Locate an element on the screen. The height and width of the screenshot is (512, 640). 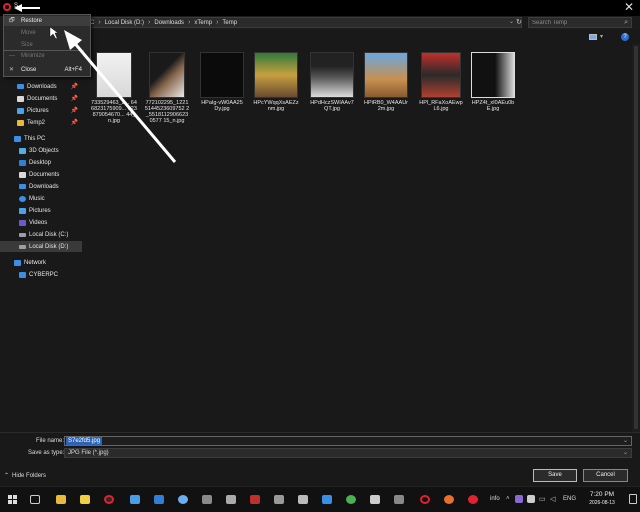
save-as-type-value: JPG File (*.jpg) is located at coordinates (88, 453).